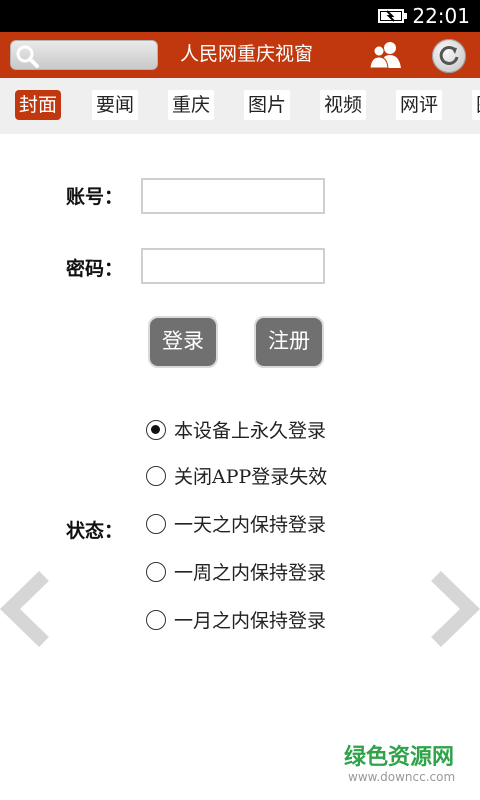 The image size is (480, 800). I want to click on radio-selected, so click(156, 430).